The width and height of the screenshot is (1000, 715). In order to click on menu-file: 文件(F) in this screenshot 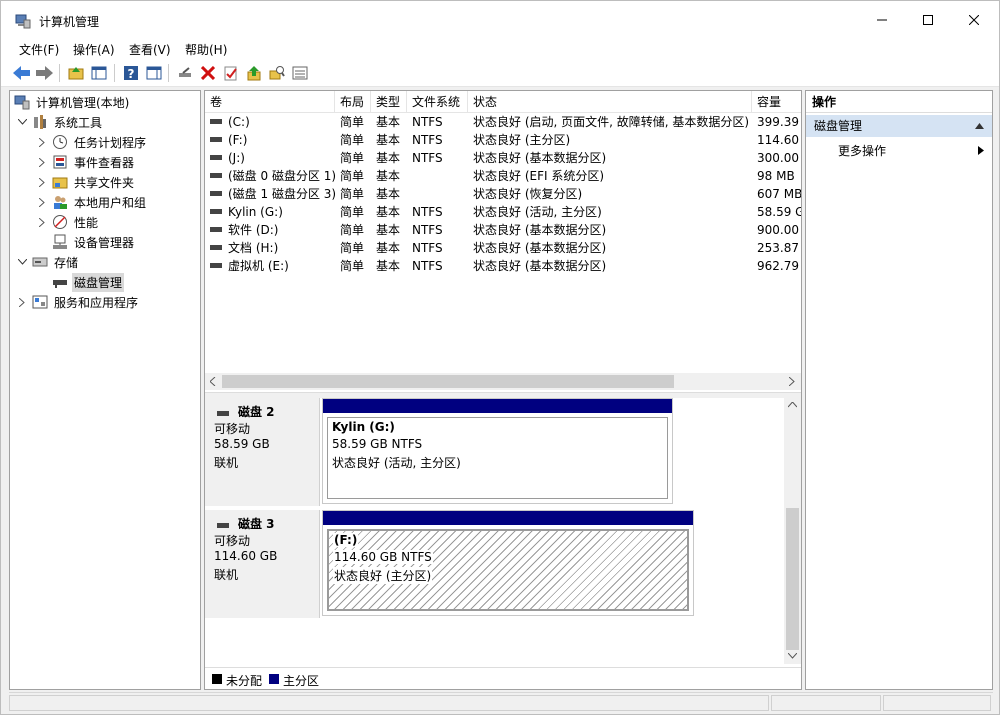, I will do `click(39, 49)`.